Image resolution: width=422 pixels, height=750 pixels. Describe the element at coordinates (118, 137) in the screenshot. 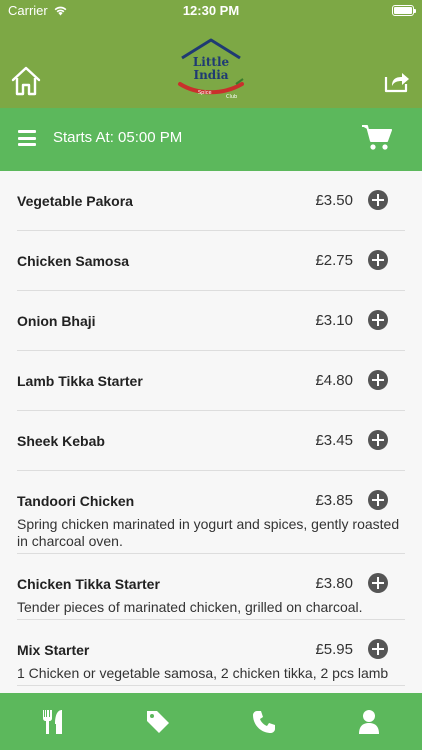

I see `category-title: Starts At: 05:00 PM` at that location.